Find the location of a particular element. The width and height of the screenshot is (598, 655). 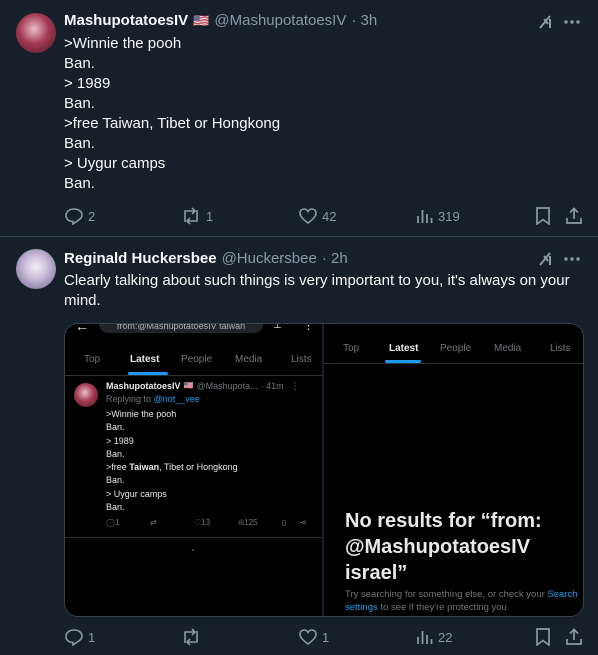

mini-line: > Uygur camps is located at coordinates (136, 493).